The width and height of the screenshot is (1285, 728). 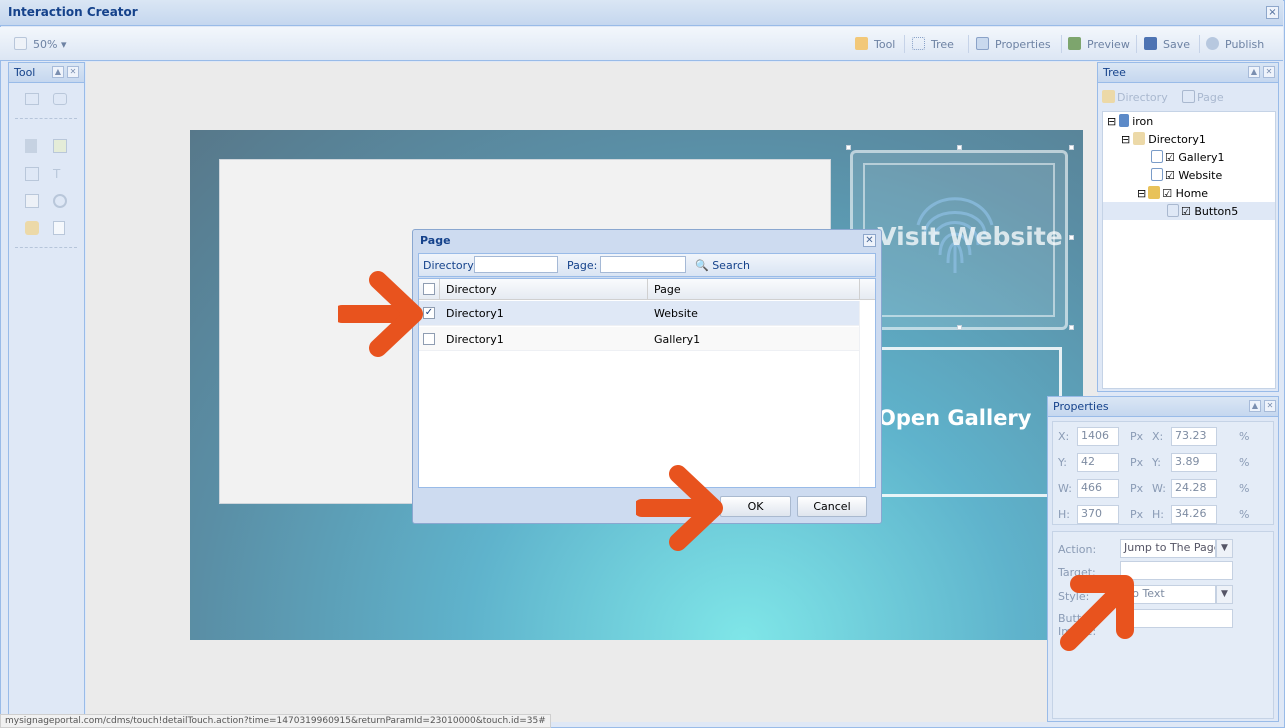 I want to click on tree-node-home: ⊟ ☑ Home, so click(x=1172, y=193).